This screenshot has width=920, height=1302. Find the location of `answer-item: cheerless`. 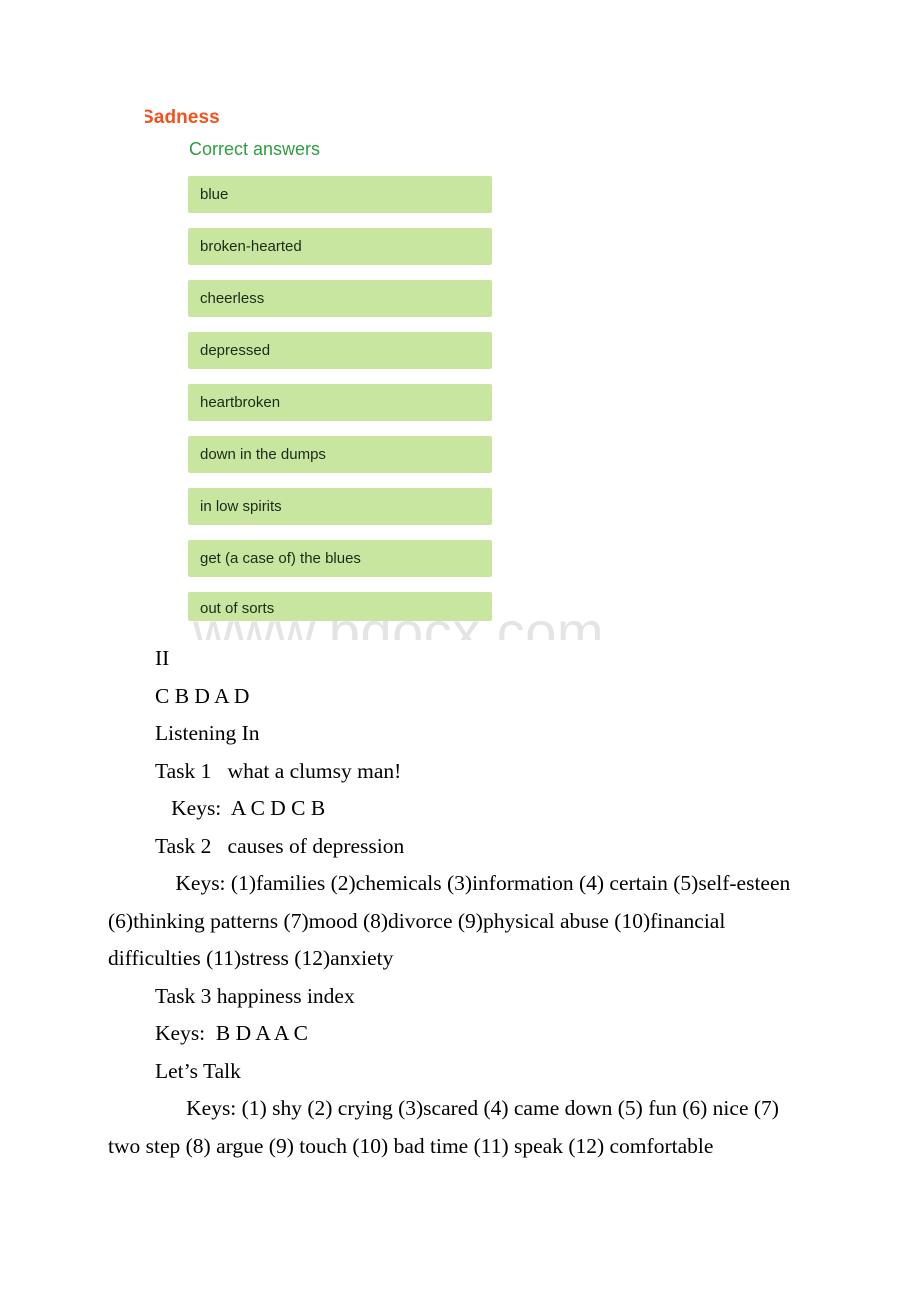

answer-item: cheerless is located at coordinates (340, 298).